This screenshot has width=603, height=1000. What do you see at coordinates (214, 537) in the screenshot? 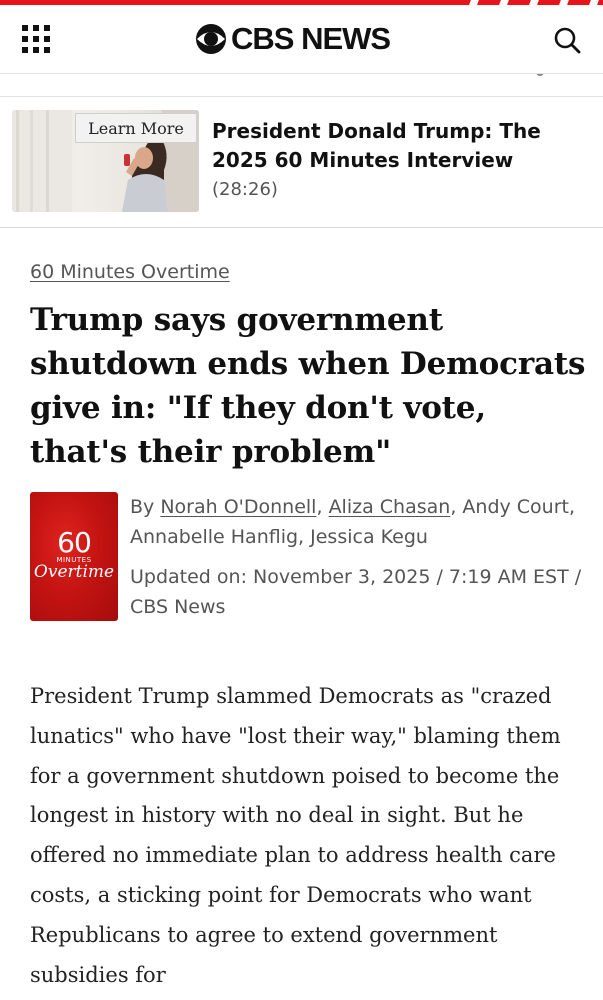
I see `author-hanflig: Annabelle Hanflig` at bounding box center [214, 537].